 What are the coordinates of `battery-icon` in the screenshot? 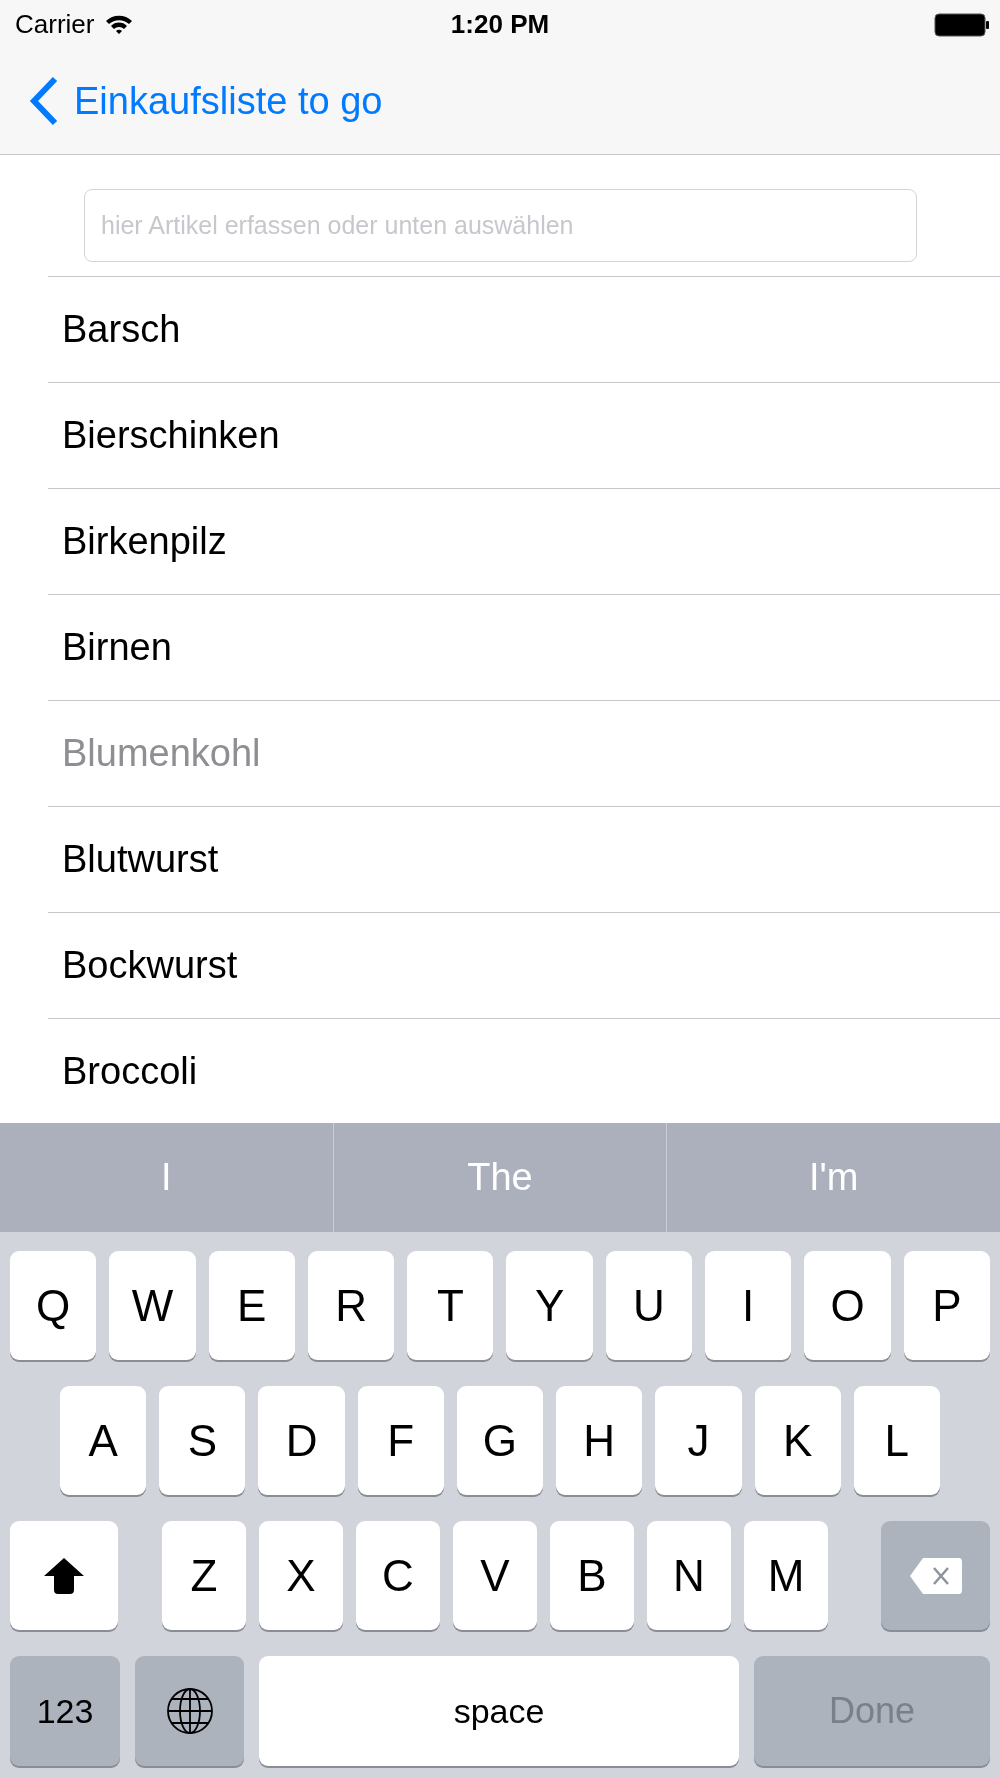 It's located at (962, 25).